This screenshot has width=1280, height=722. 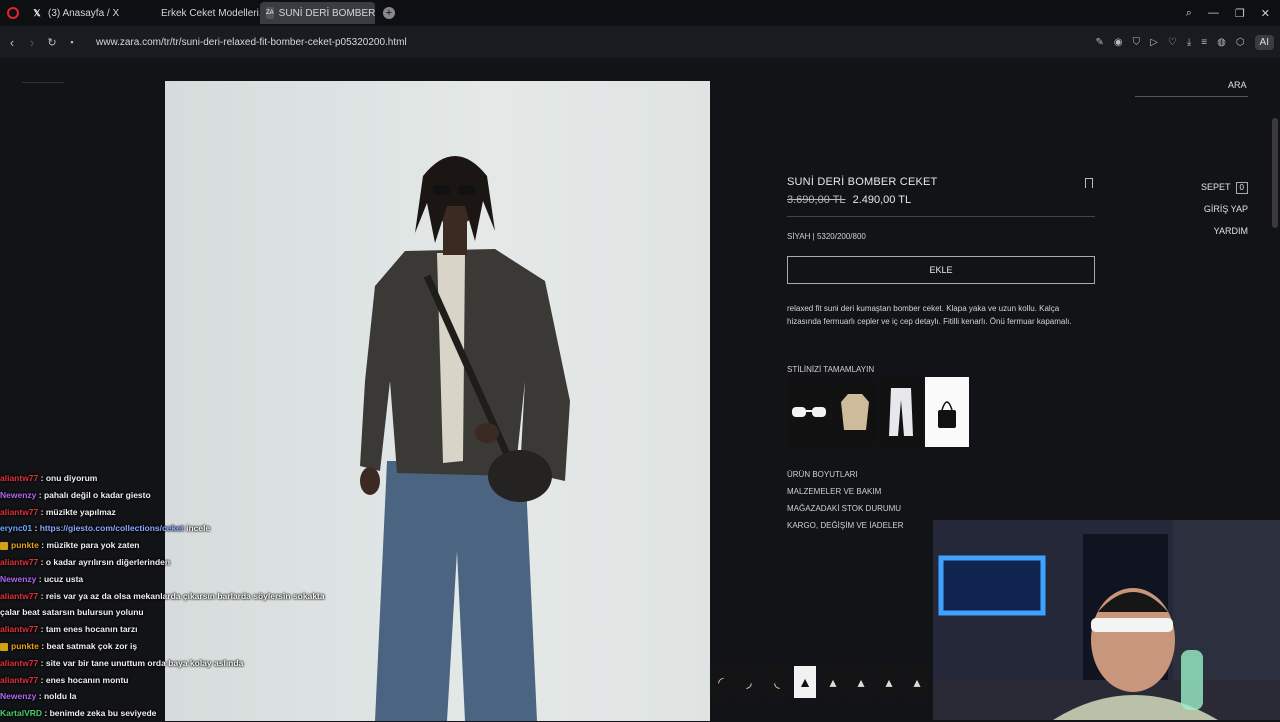 I want to click on play-icon: ▷, so click(x=1154, y=42).